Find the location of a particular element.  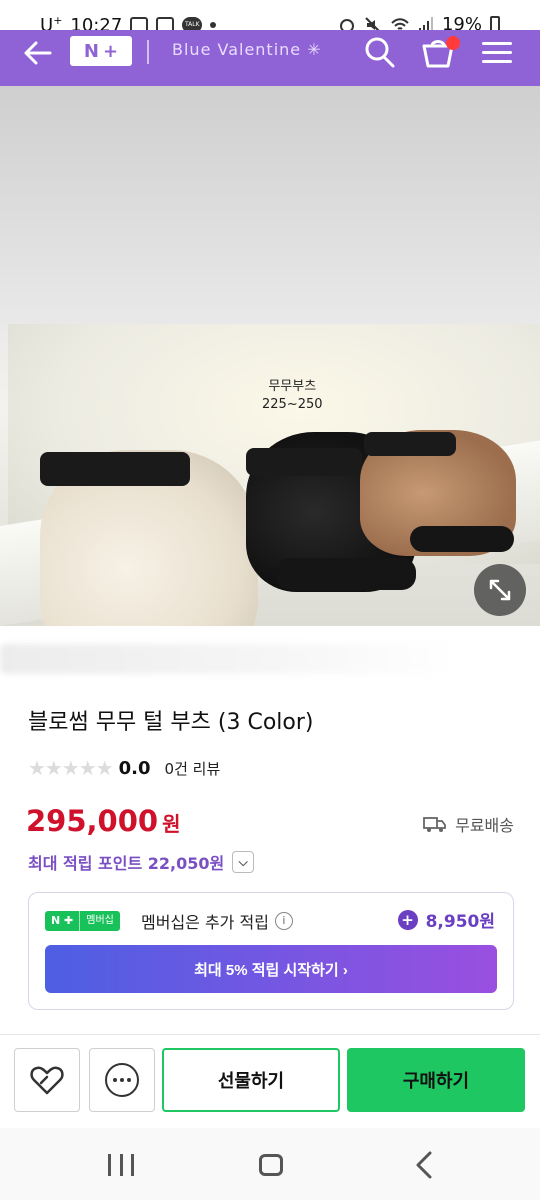

naver-plus-membership-badge: N ✚ 멤버십 is located at coordinates (82, 921).